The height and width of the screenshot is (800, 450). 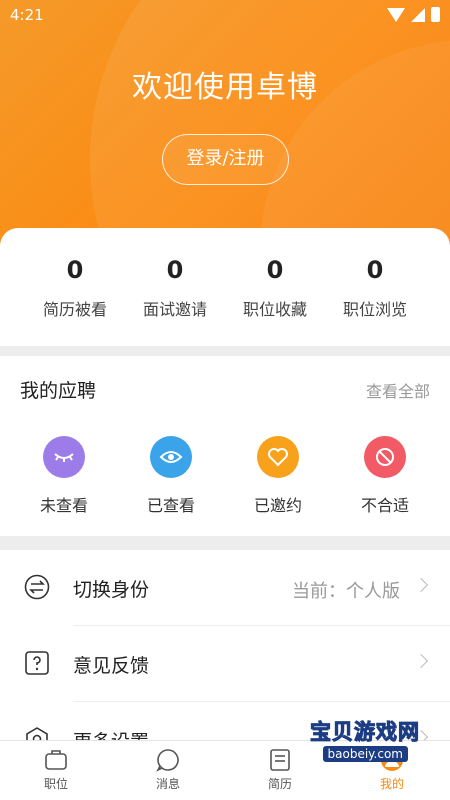 I want to click on menu-item-value: 当前：个人版, so click(x=346, y=591).